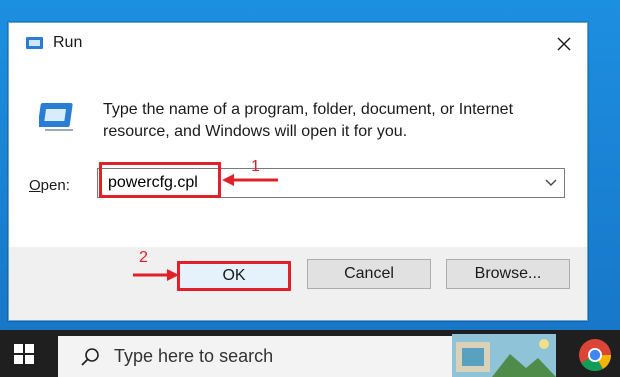 This screenshot has width=620, height=377. I want to click on start-button, so click(24, 353).